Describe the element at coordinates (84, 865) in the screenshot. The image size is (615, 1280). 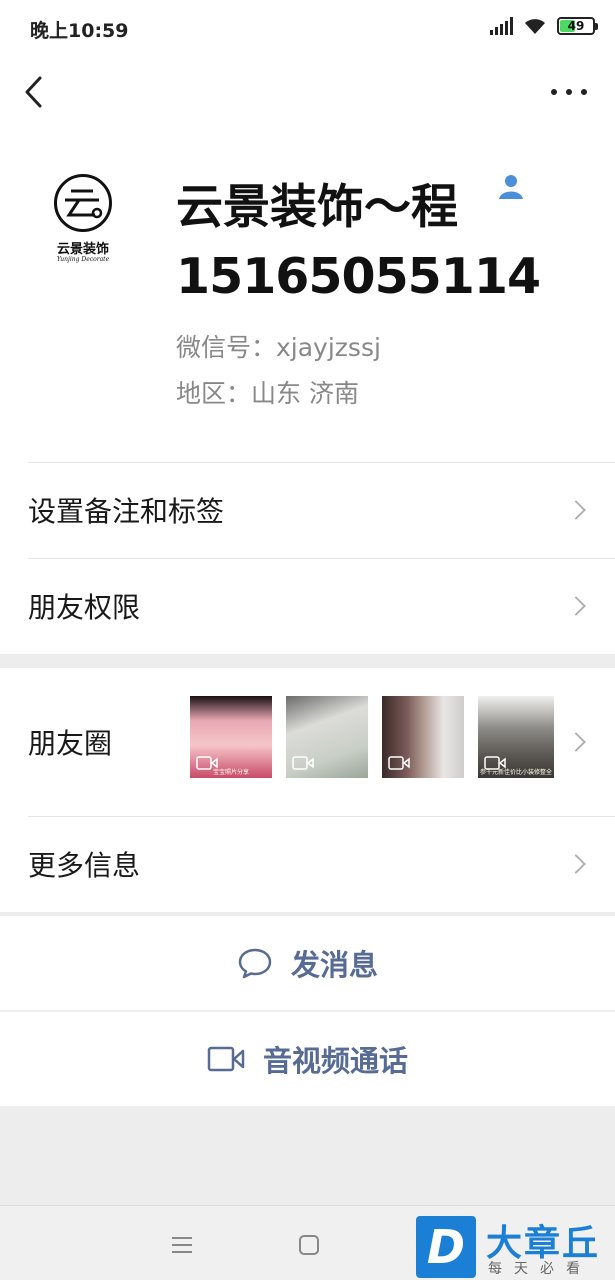
I see `more-info-label: 更多信息` at that location.